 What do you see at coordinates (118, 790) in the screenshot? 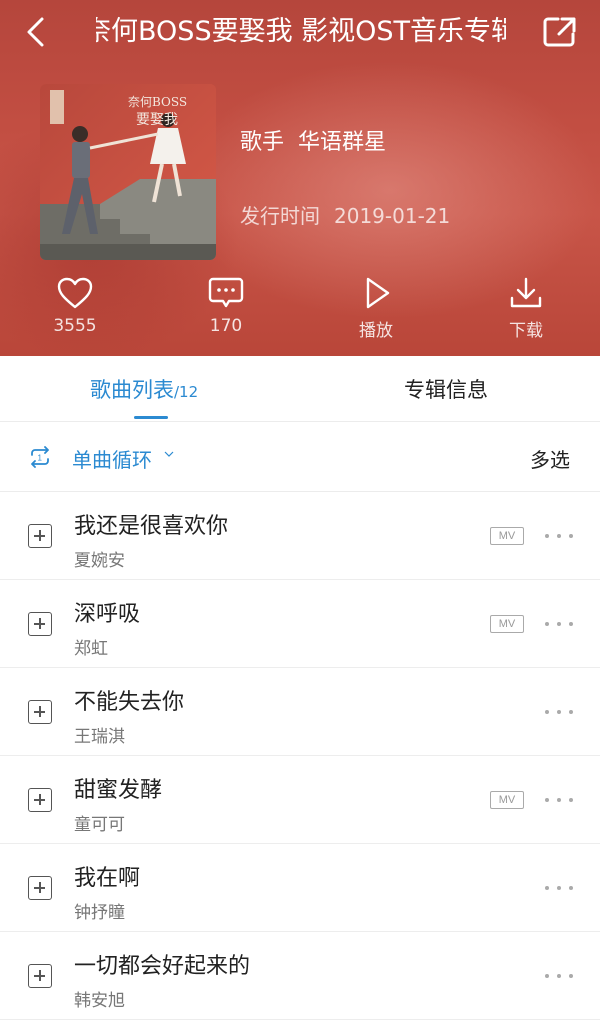
I see `song-title: 甜蜜发酵` at bounding box center [118, 790].